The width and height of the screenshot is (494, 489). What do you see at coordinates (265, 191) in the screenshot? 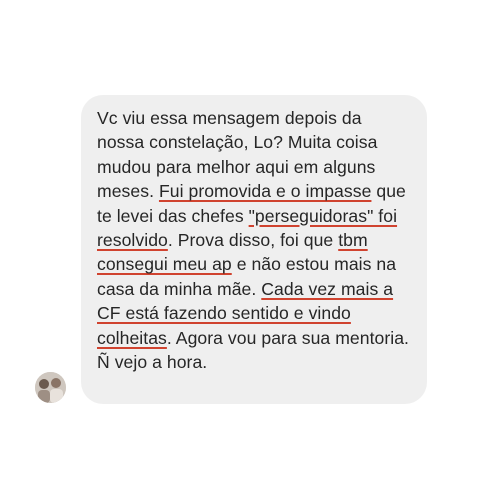
I see `message-segment-highlighted: Fui promovida e o impasse` at bounding box center [265, 191].